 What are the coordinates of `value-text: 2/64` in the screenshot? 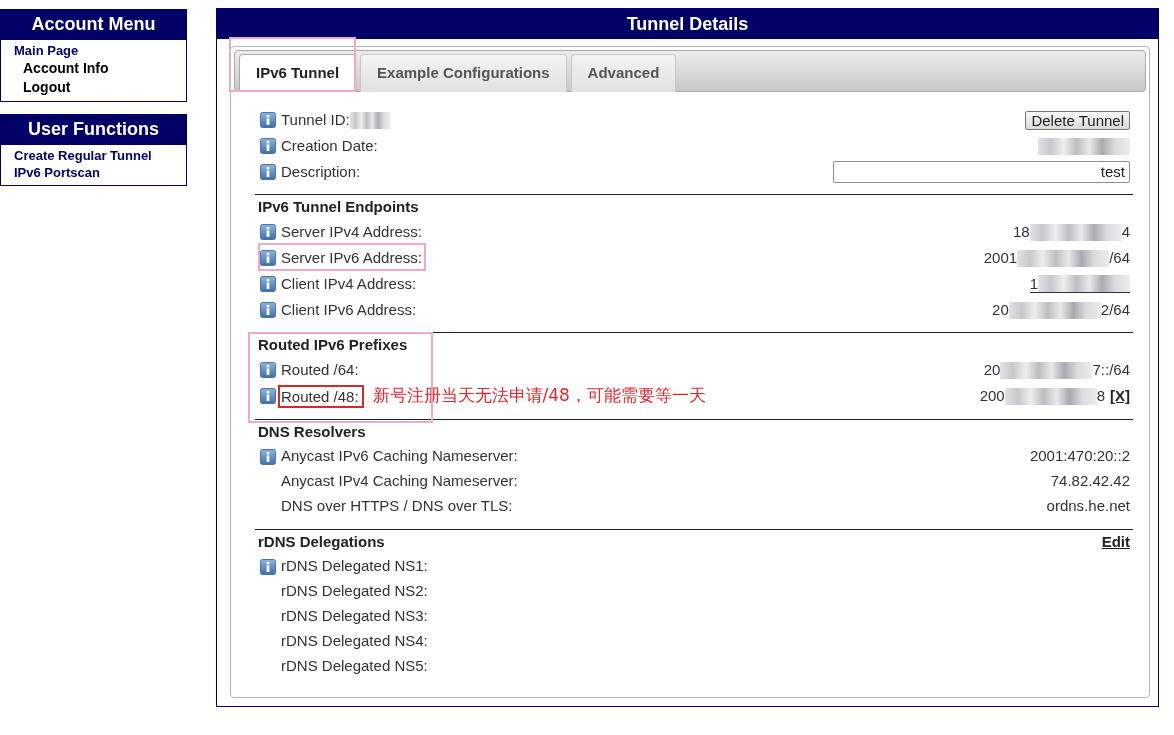 It's located at (1115, 309).